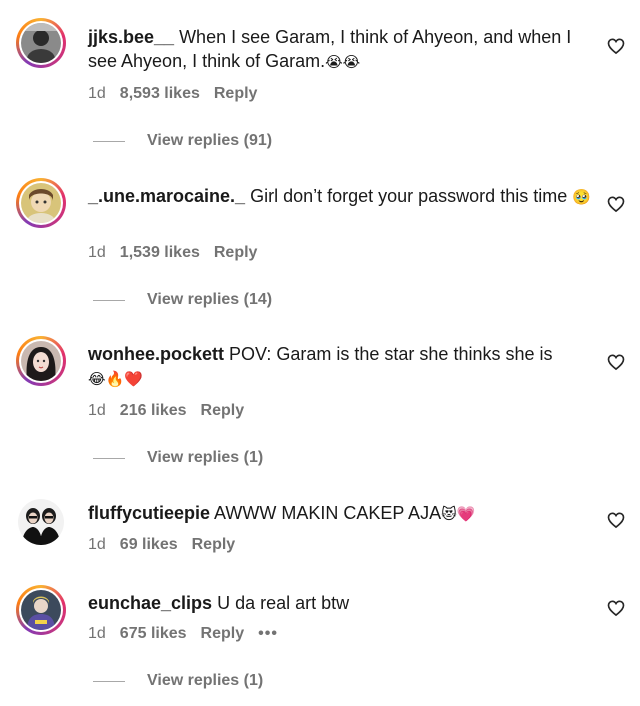  I want to click on comment-meta: 1d 1,539 likes Reply, so click(179, 253).